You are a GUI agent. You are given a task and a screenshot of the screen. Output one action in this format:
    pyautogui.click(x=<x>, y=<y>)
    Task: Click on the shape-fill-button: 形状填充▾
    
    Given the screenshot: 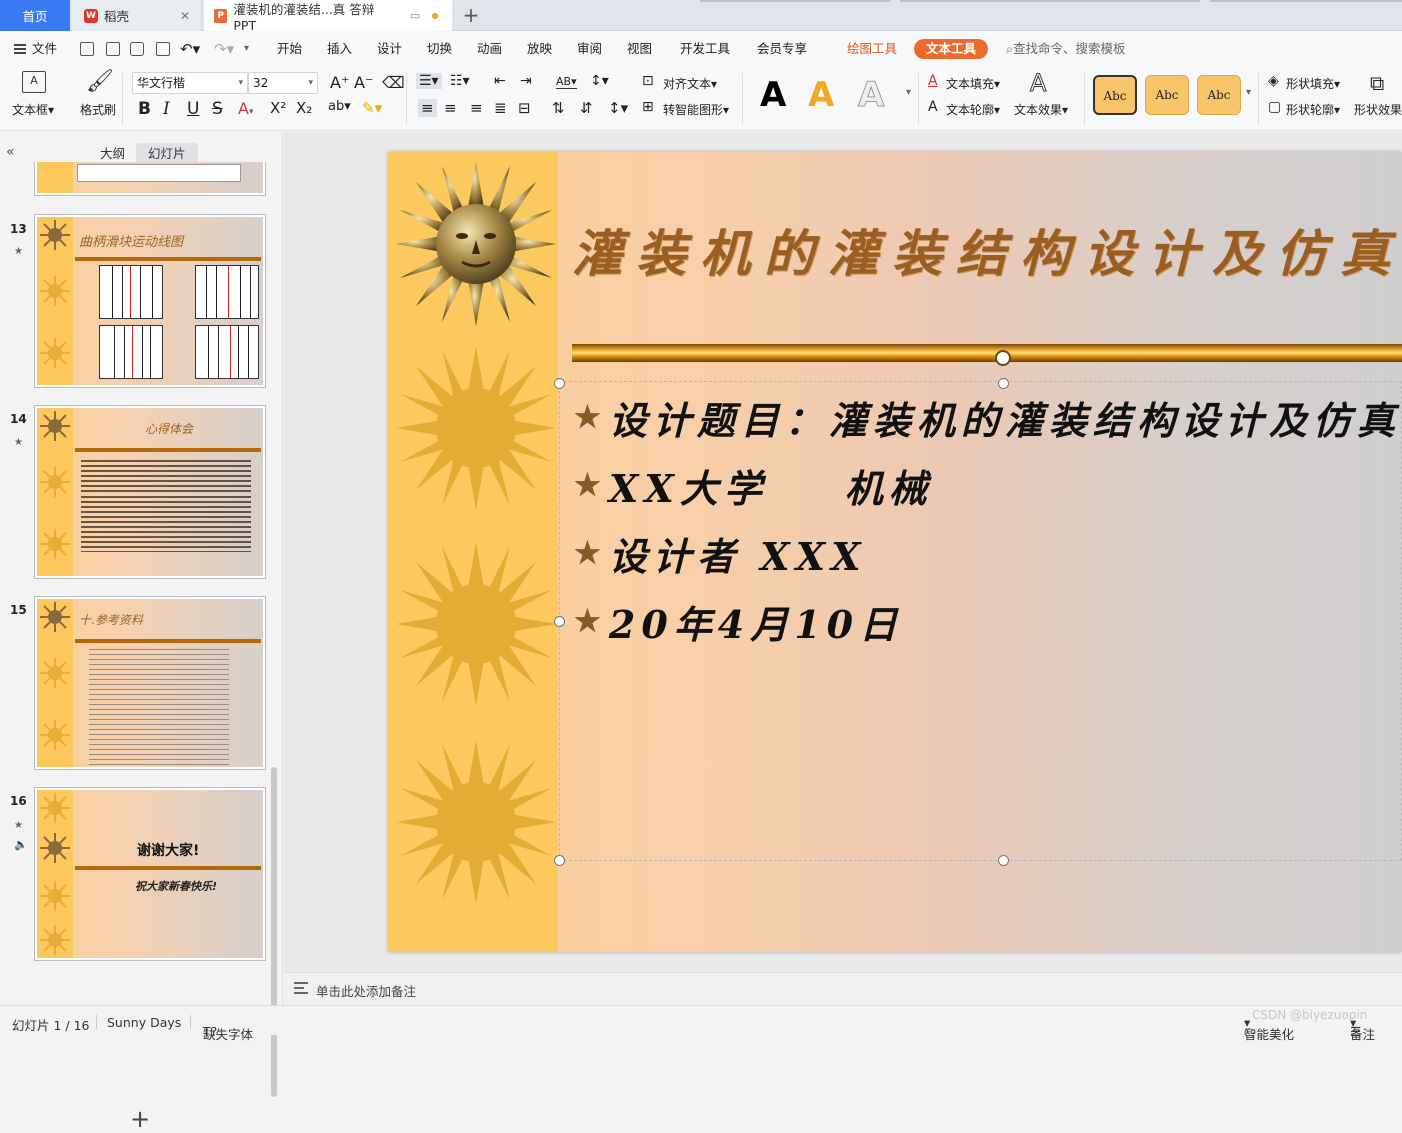 What is the action you would take?
    pyautogui.click(x=1313, y=83)
    